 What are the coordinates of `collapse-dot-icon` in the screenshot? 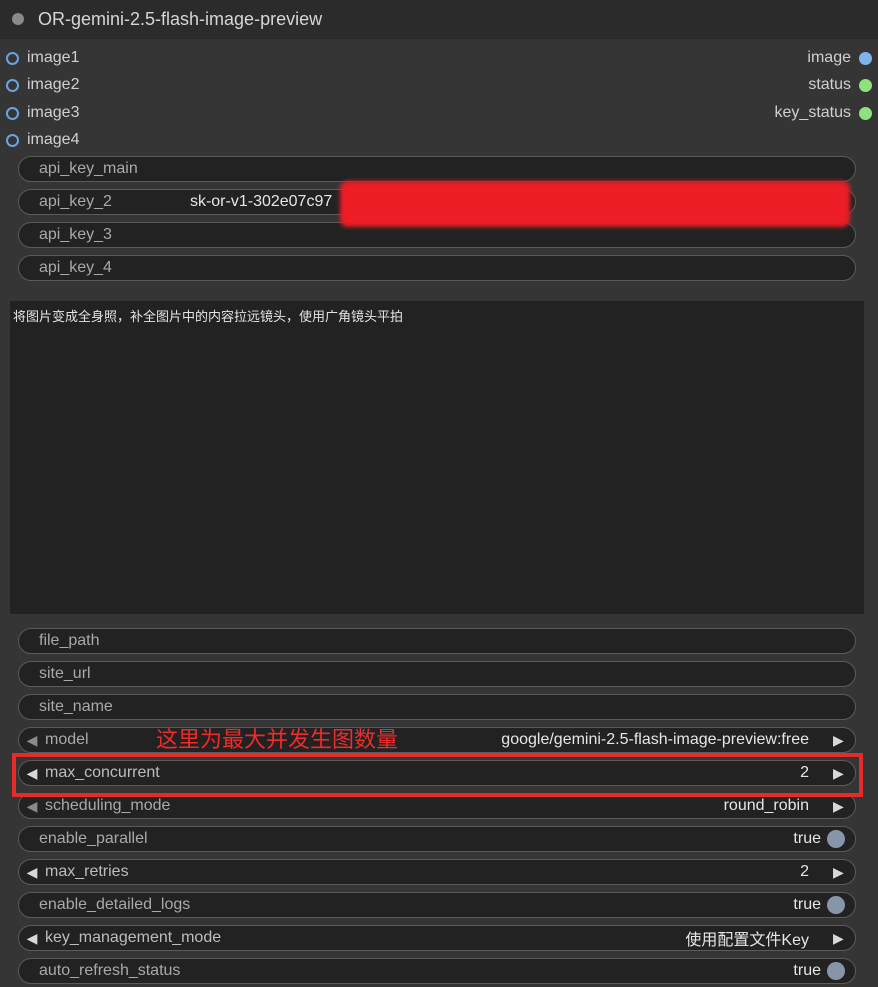 It's located at (18, 19).